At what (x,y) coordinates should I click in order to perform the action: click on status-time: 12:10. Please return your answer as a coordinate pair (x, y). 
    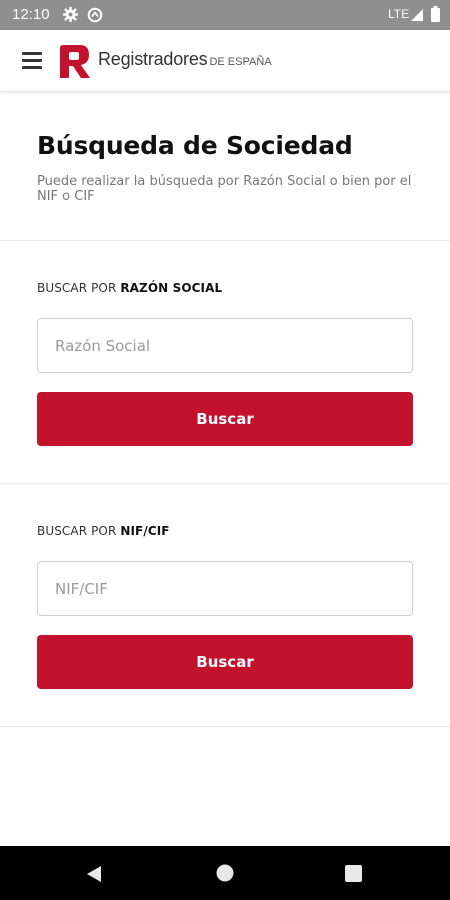
    Looking at the image, I should click on (31, 14).